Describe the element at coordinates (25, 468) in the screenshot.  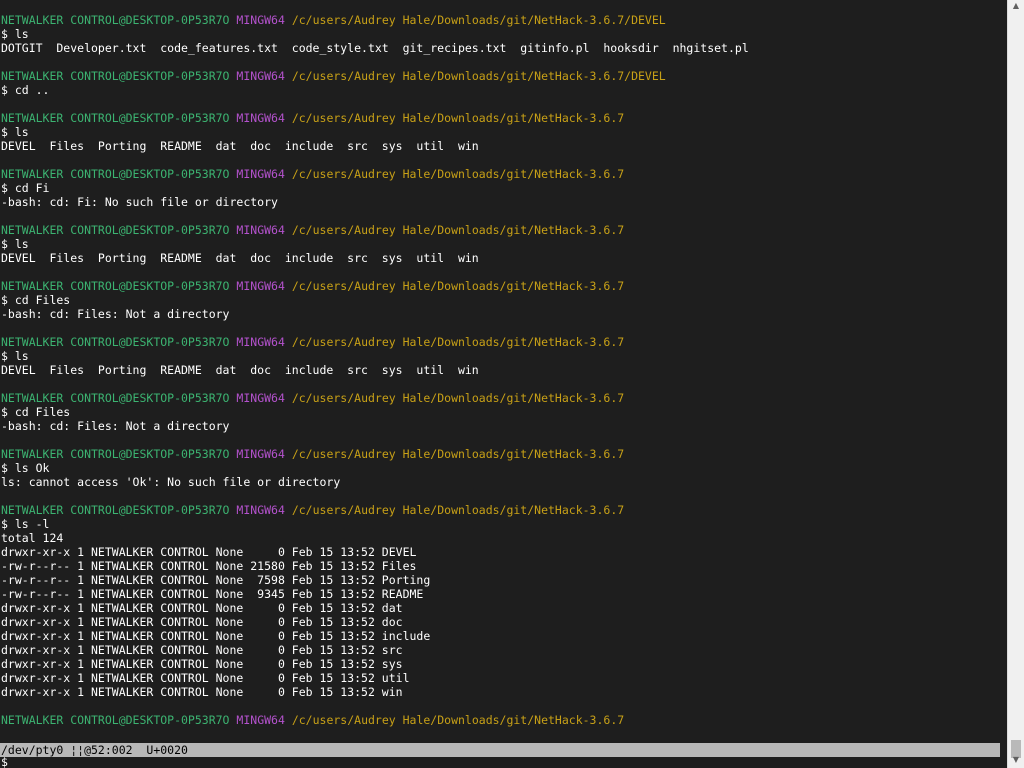
I see `command-line: $ ls Ok` at that location.